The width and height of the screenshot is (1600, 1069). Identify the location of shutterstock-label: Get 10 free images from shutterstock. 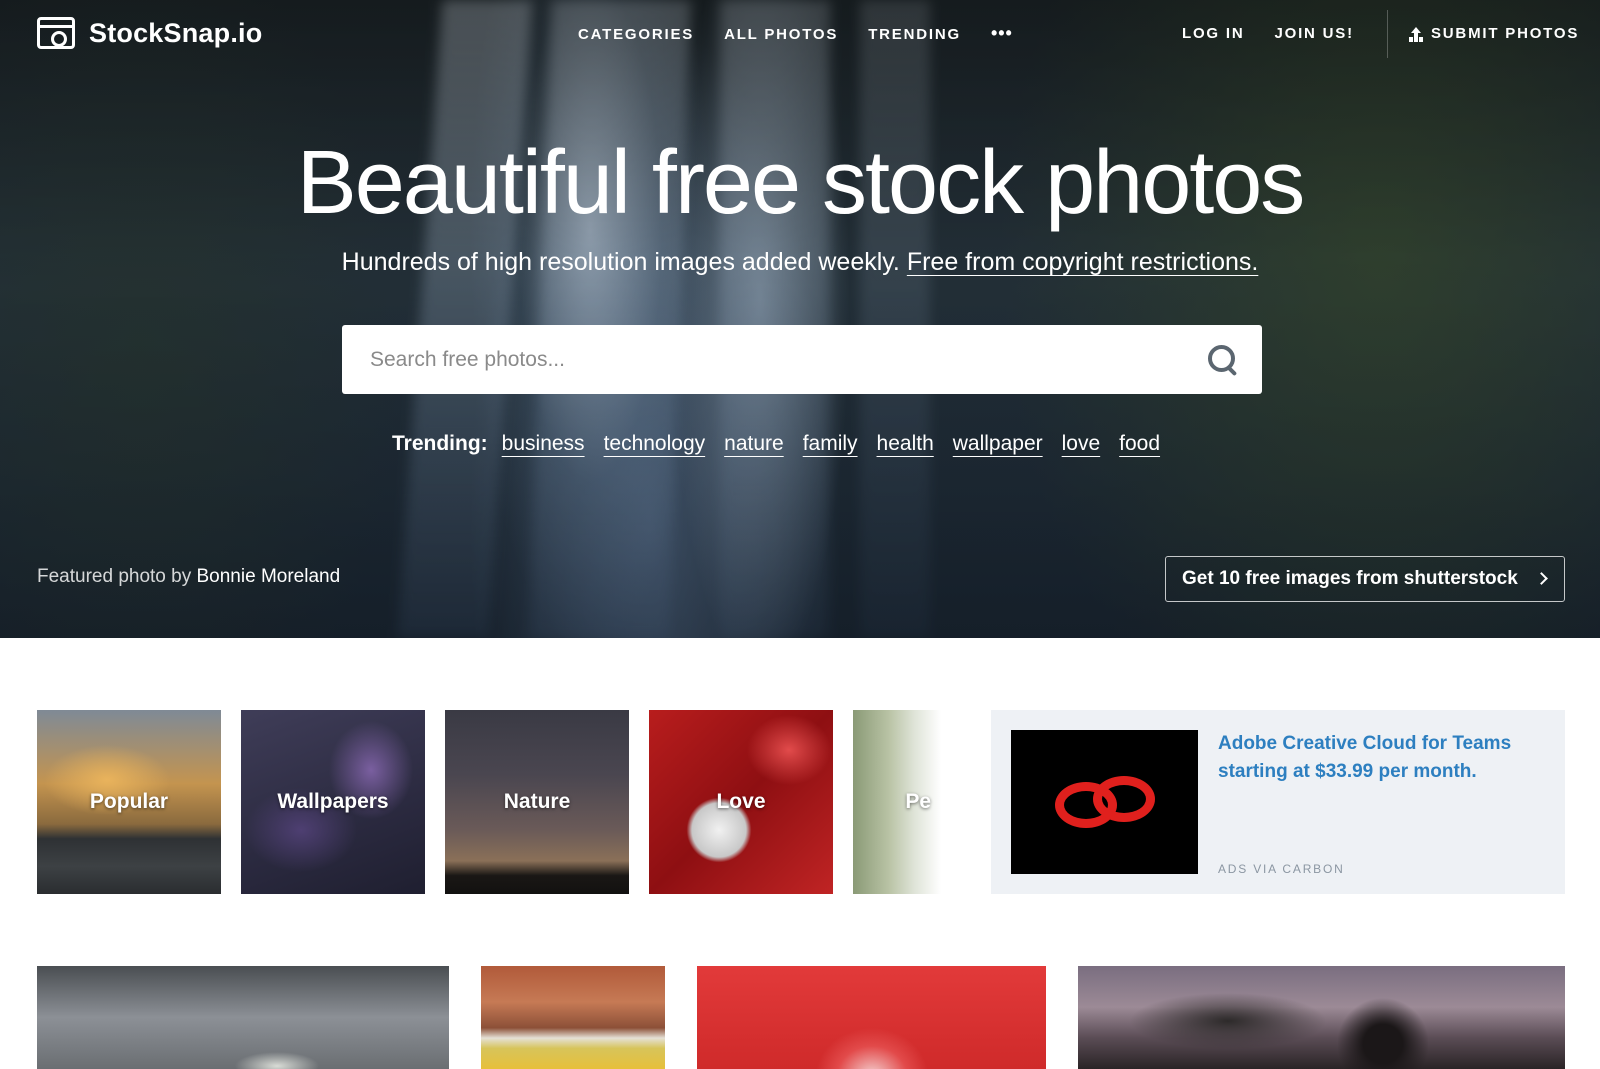
(1350, 578).